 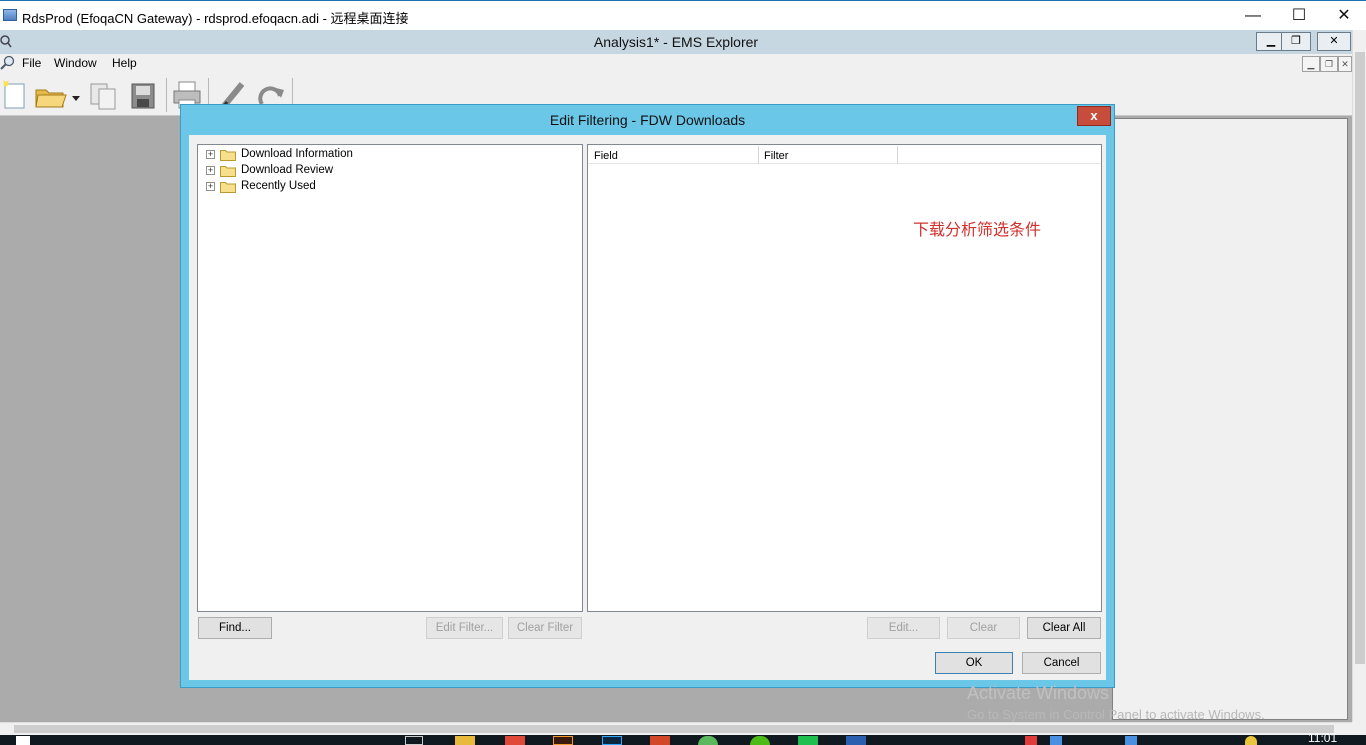 What do you see at coordinates (17, 95) in the screenshot?
I see `new-icon` at bounding box center [17, 95].